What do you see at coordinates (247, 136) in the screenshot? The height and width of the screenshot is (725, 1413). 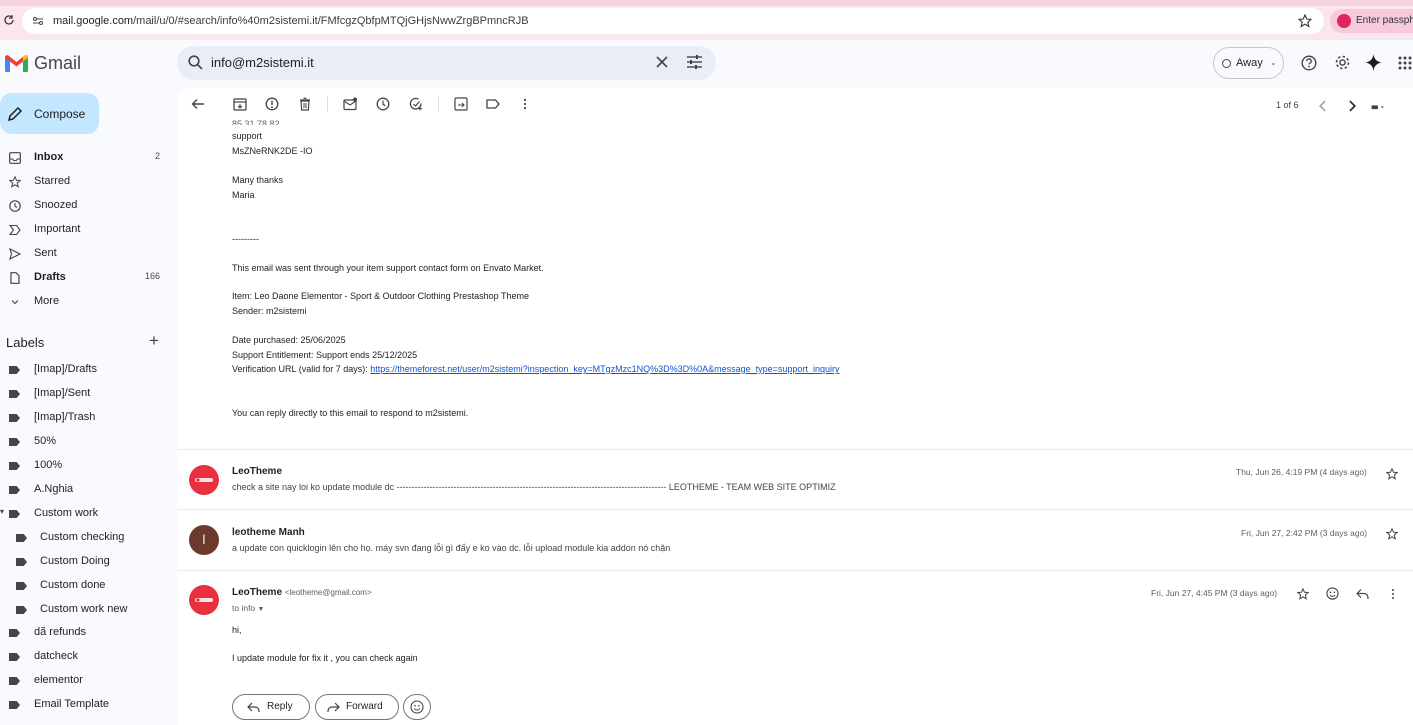 I see `body-line-support: support` at bounding box center [247, 136].